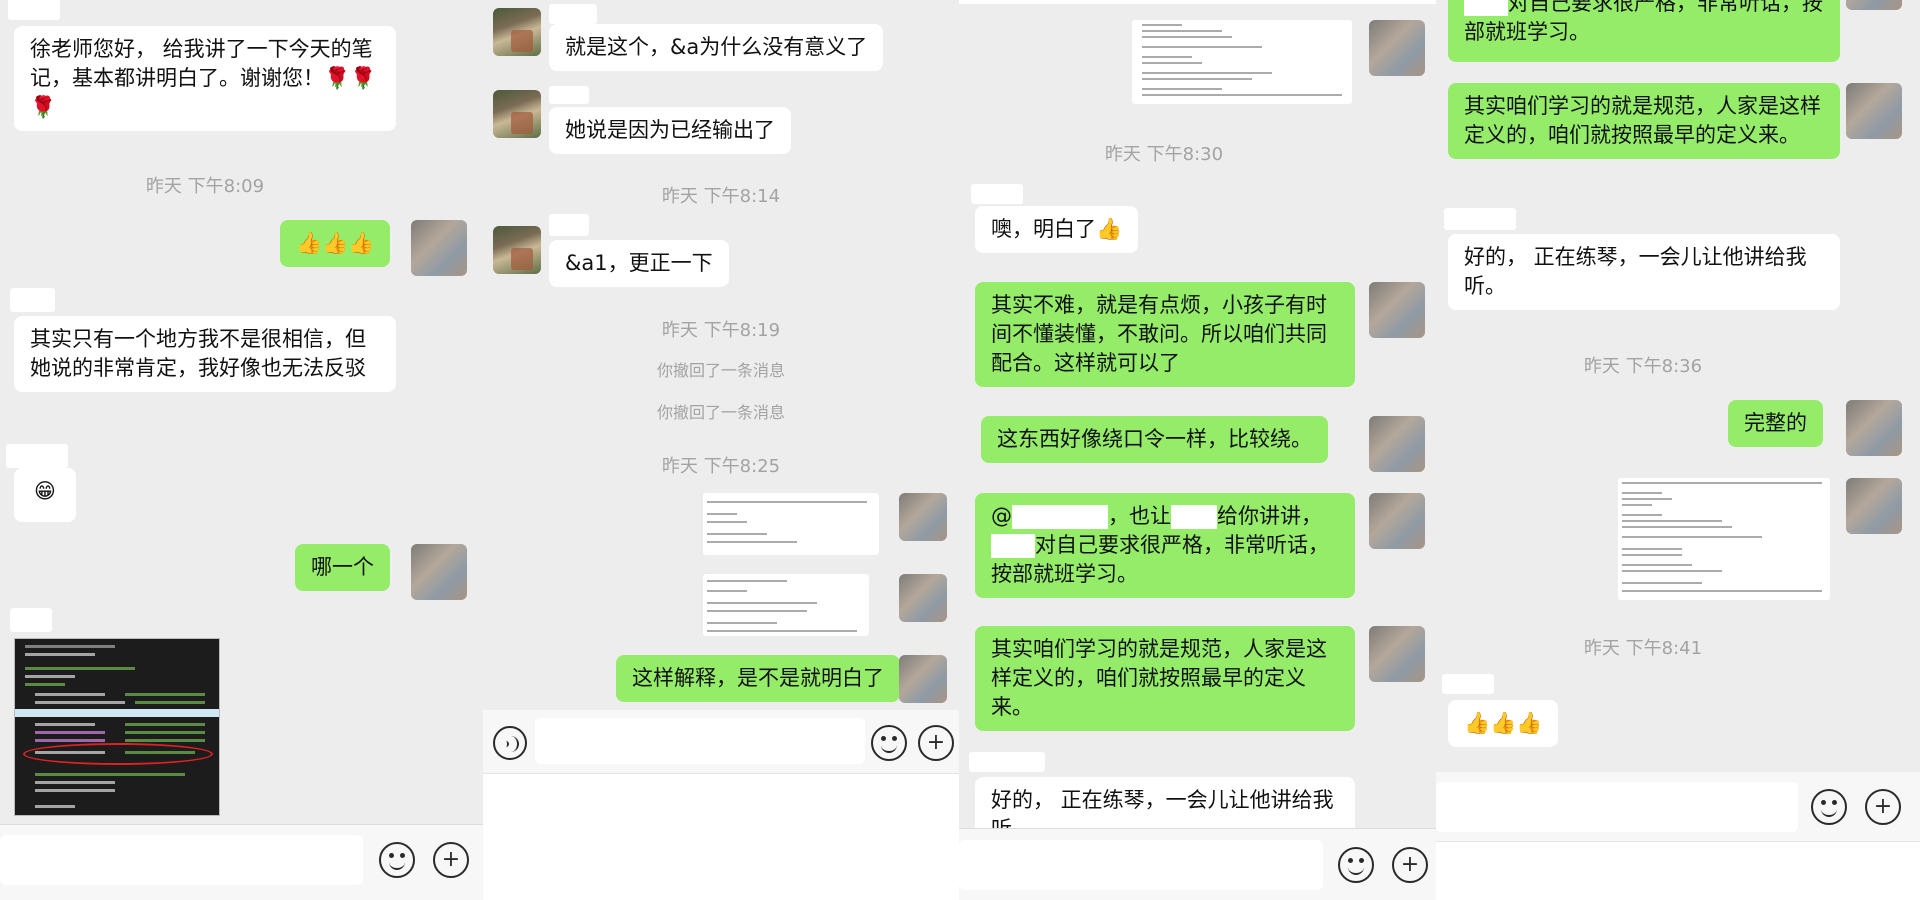 The width and height of the screenshot is (1920, 900). What do you see at coordinates (198, 353) in the screenshot?
I see `message-text: 其实只有一个地方我不是很相信，但她说的非常肯定，我好像也无法反驳` at bounding box center [198, 353].